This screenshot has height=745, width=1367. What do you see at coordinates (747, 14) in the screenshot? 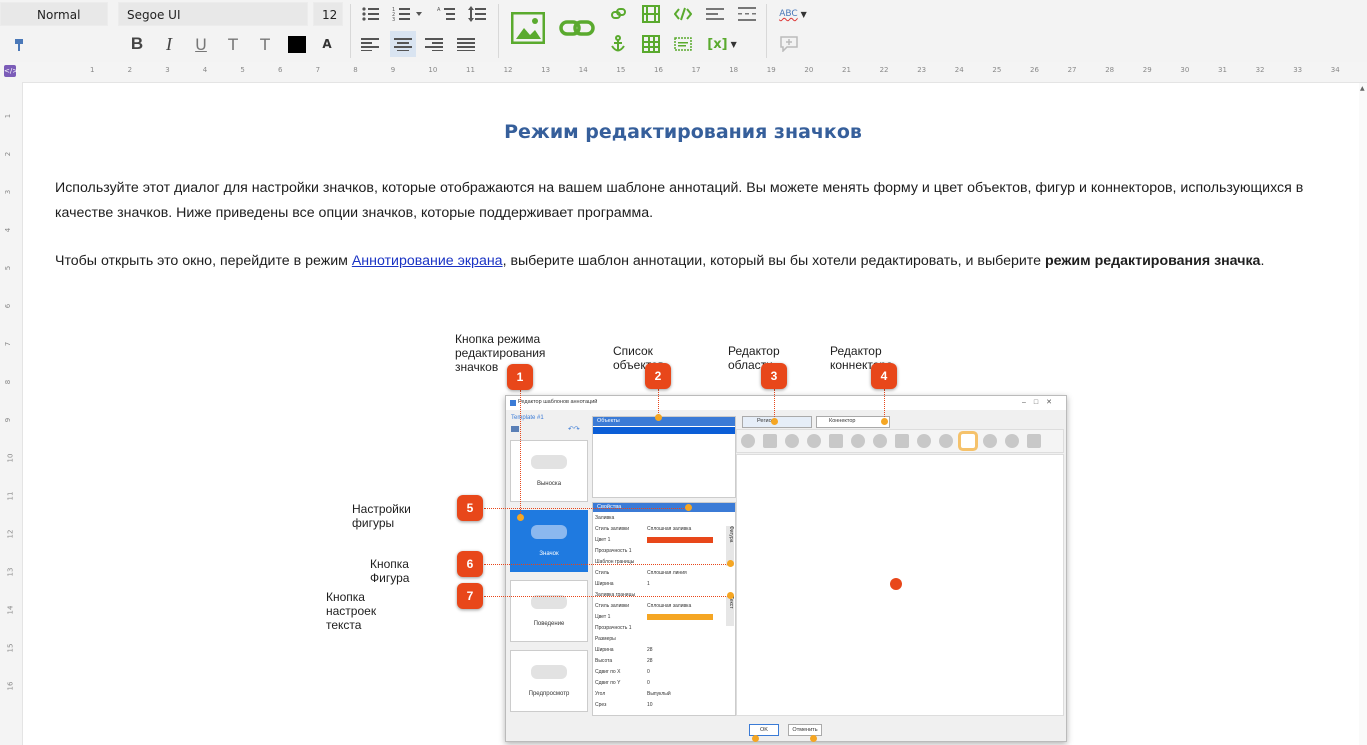
I see `page-break-icon` at bounding box center [747, 14].